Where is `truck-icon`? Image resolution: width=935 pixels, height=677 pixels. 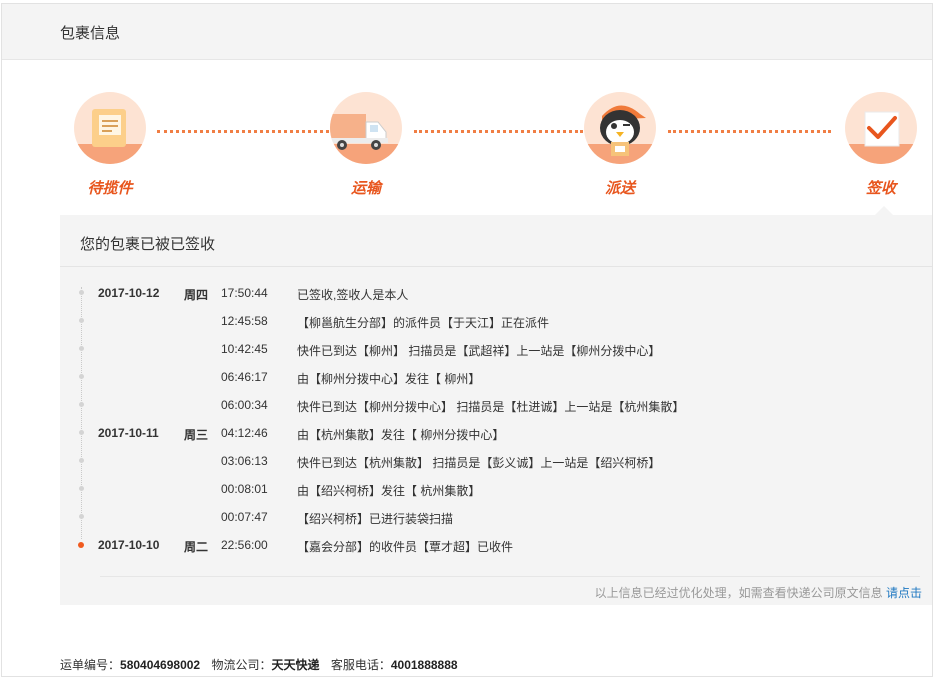 truck-icon is located at coordinates (366, 128).